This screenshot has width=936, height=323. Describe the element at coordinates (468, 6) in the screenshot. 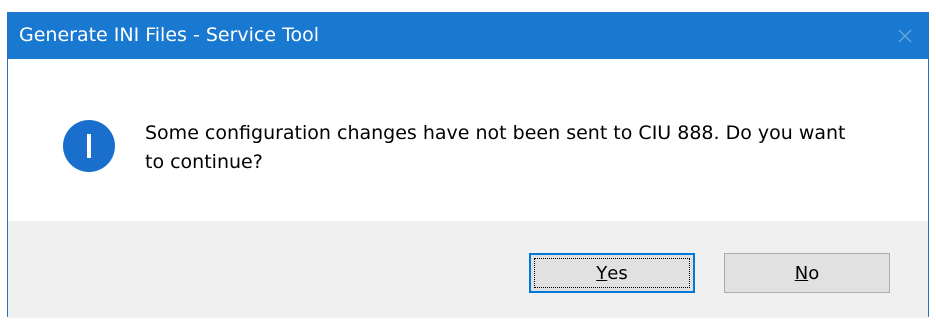

I see `cropped-header-strip` at that location.